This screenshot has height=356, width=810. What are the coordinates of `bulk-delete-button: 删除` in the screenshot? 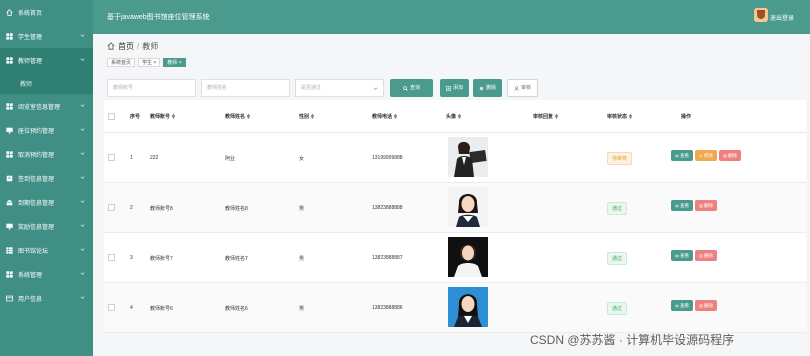 It's located at (487, 88).